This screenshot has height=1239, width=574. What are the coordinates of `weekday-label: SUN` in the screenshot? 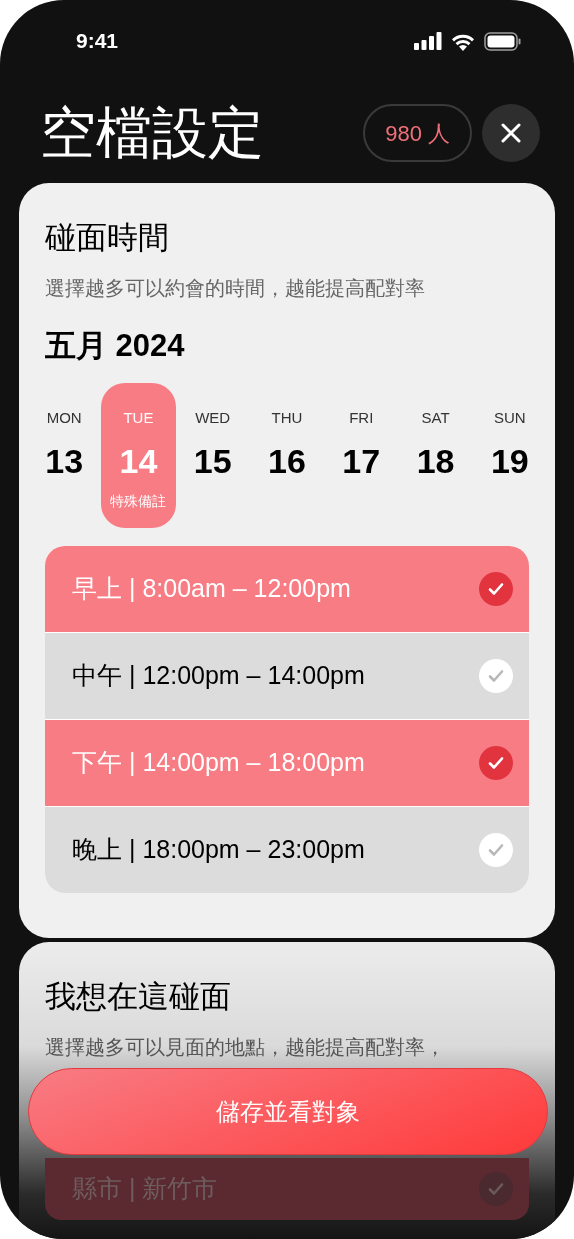 It's located at (510, 418).